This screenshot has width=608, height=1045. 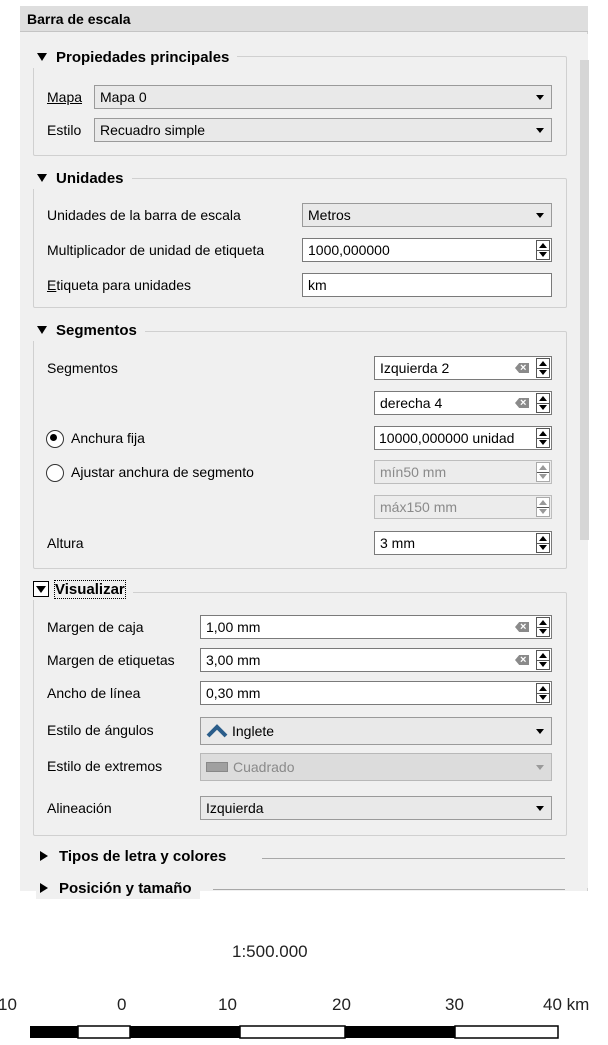 What do you see at coordinates (329, 215) in the screenshot?
I see `bar-units-value: Metros` at bounding box center [329, 215].